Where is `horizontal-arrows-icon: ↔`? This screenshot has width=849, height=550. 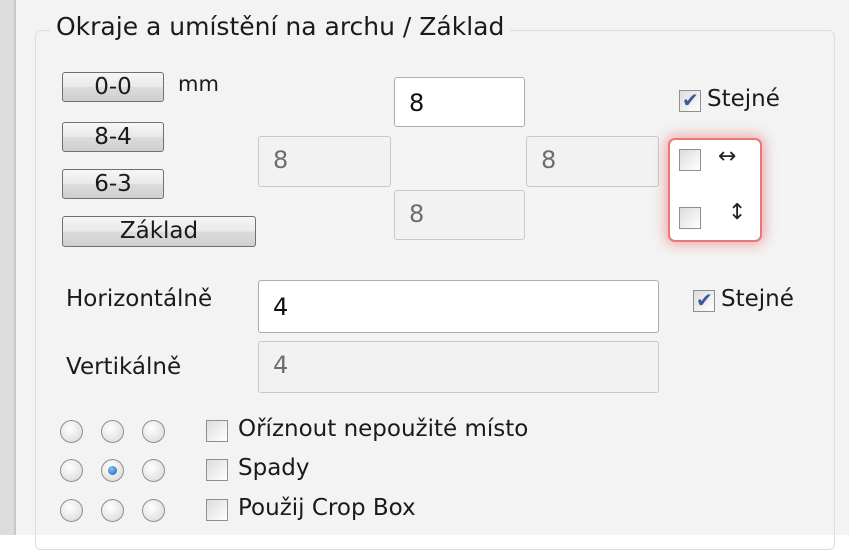 horizontal-arrows-icon: ↔ is located at coordinates (727, 156).